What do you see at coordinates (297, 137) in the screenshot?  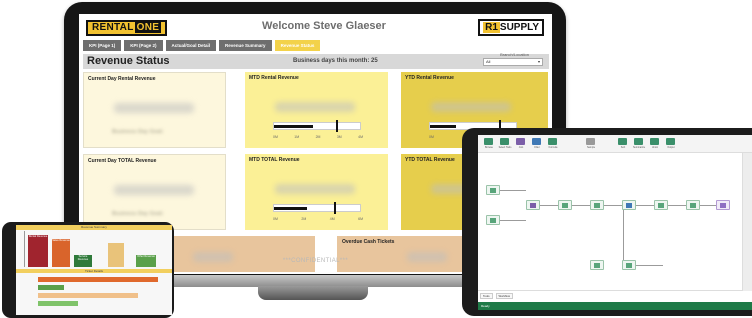 I see `gauge-tick-label: 1M` at bounding box center [297, 137].